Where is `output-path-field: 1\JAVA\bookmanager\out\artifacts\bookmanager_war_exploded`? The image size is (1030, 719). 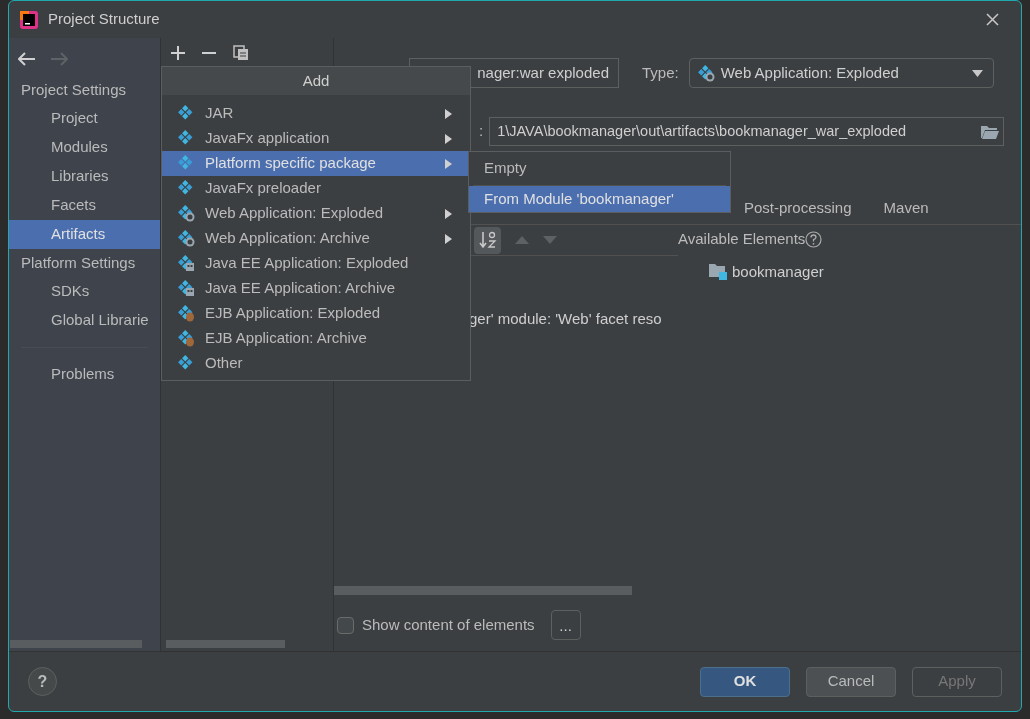 output-path-field: 1\JAVA\bookmanager\out\artifacts\bookmanager_war_exploded is located at coordinates (747, 131).